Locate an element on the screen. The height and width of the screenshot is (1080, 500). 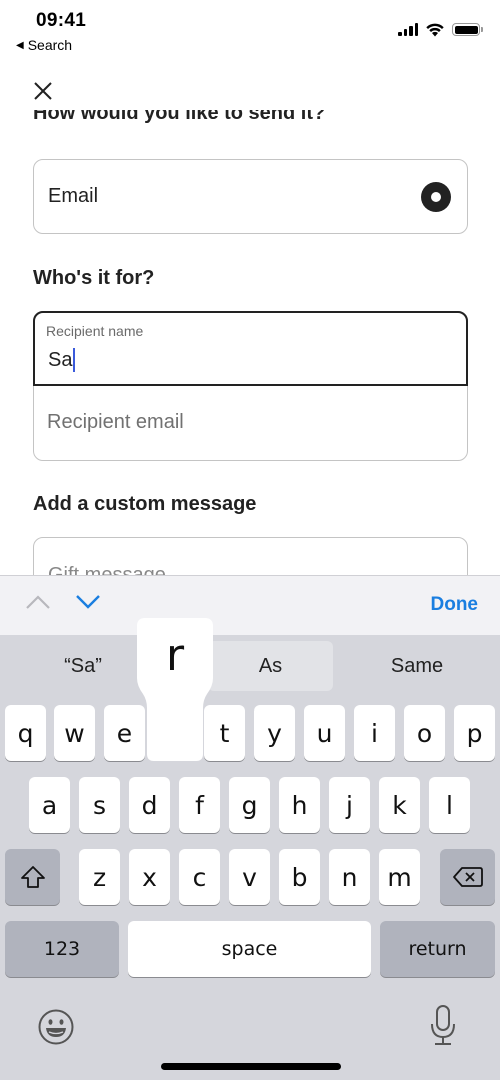
key-a: a is located at coordinates (49, 805).